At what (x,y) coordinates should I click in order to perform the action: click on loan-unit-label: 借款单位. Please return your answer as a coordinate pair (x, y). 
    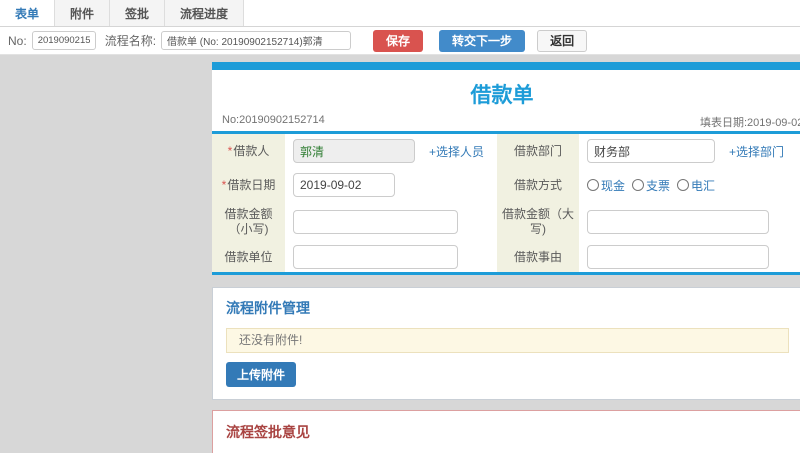
    Looking at the image, I should click on (248, 257).